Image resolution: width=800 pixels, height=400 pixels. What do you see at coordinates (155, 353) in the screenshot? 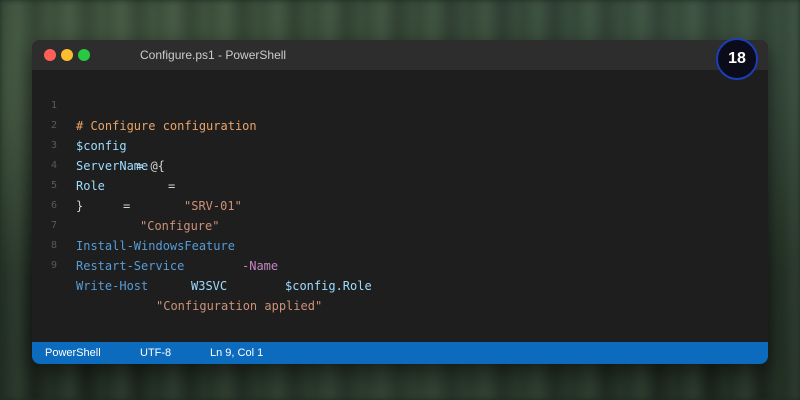
I see `status-encoding: UTF-8` at bounding box center [155, 353].